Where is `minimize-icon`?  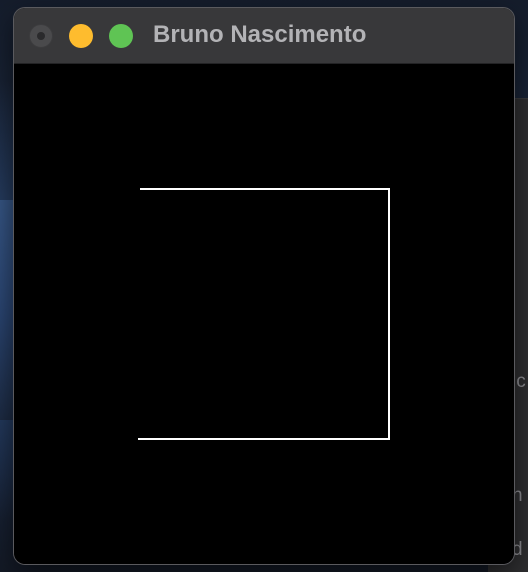
minimize-icon is located at coordinates (81, 36).